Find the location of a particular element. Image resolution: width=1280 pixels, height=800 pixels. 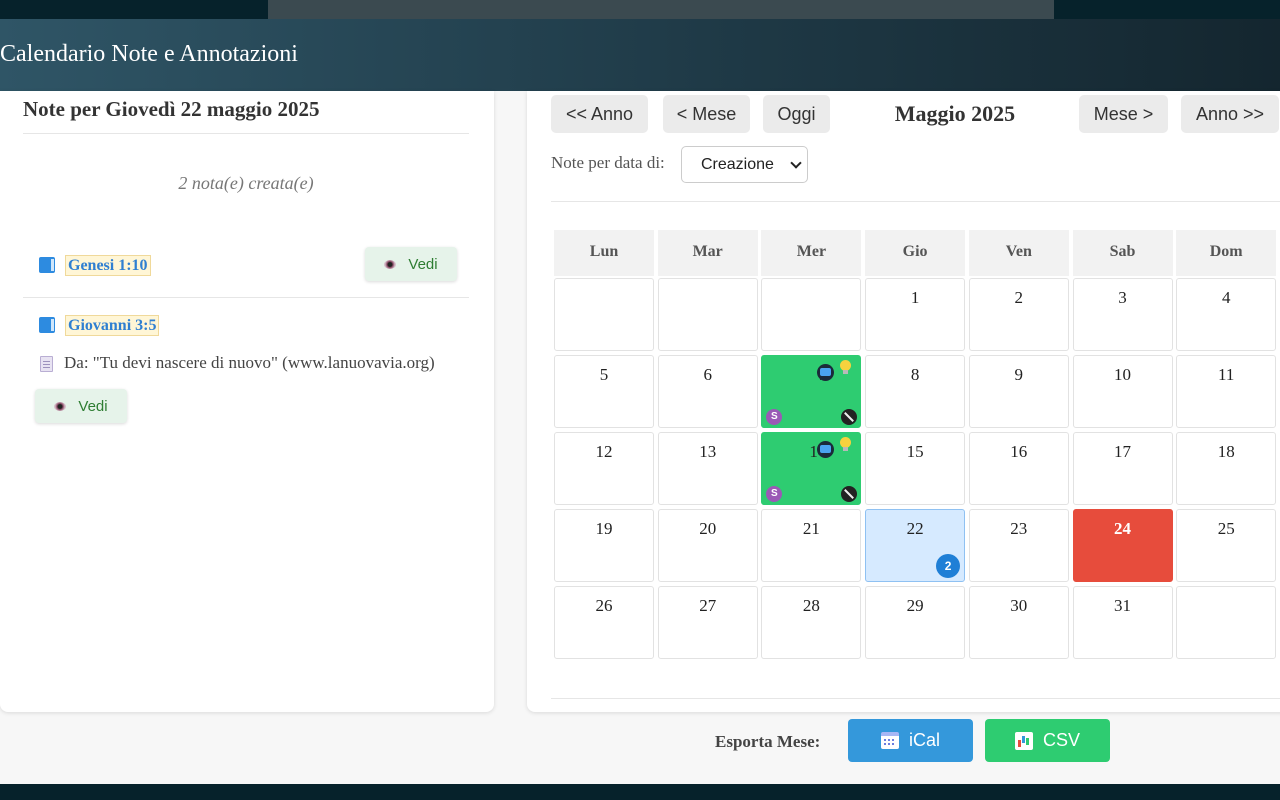

calendar-day: 21 is located at coordinates (811, 545).